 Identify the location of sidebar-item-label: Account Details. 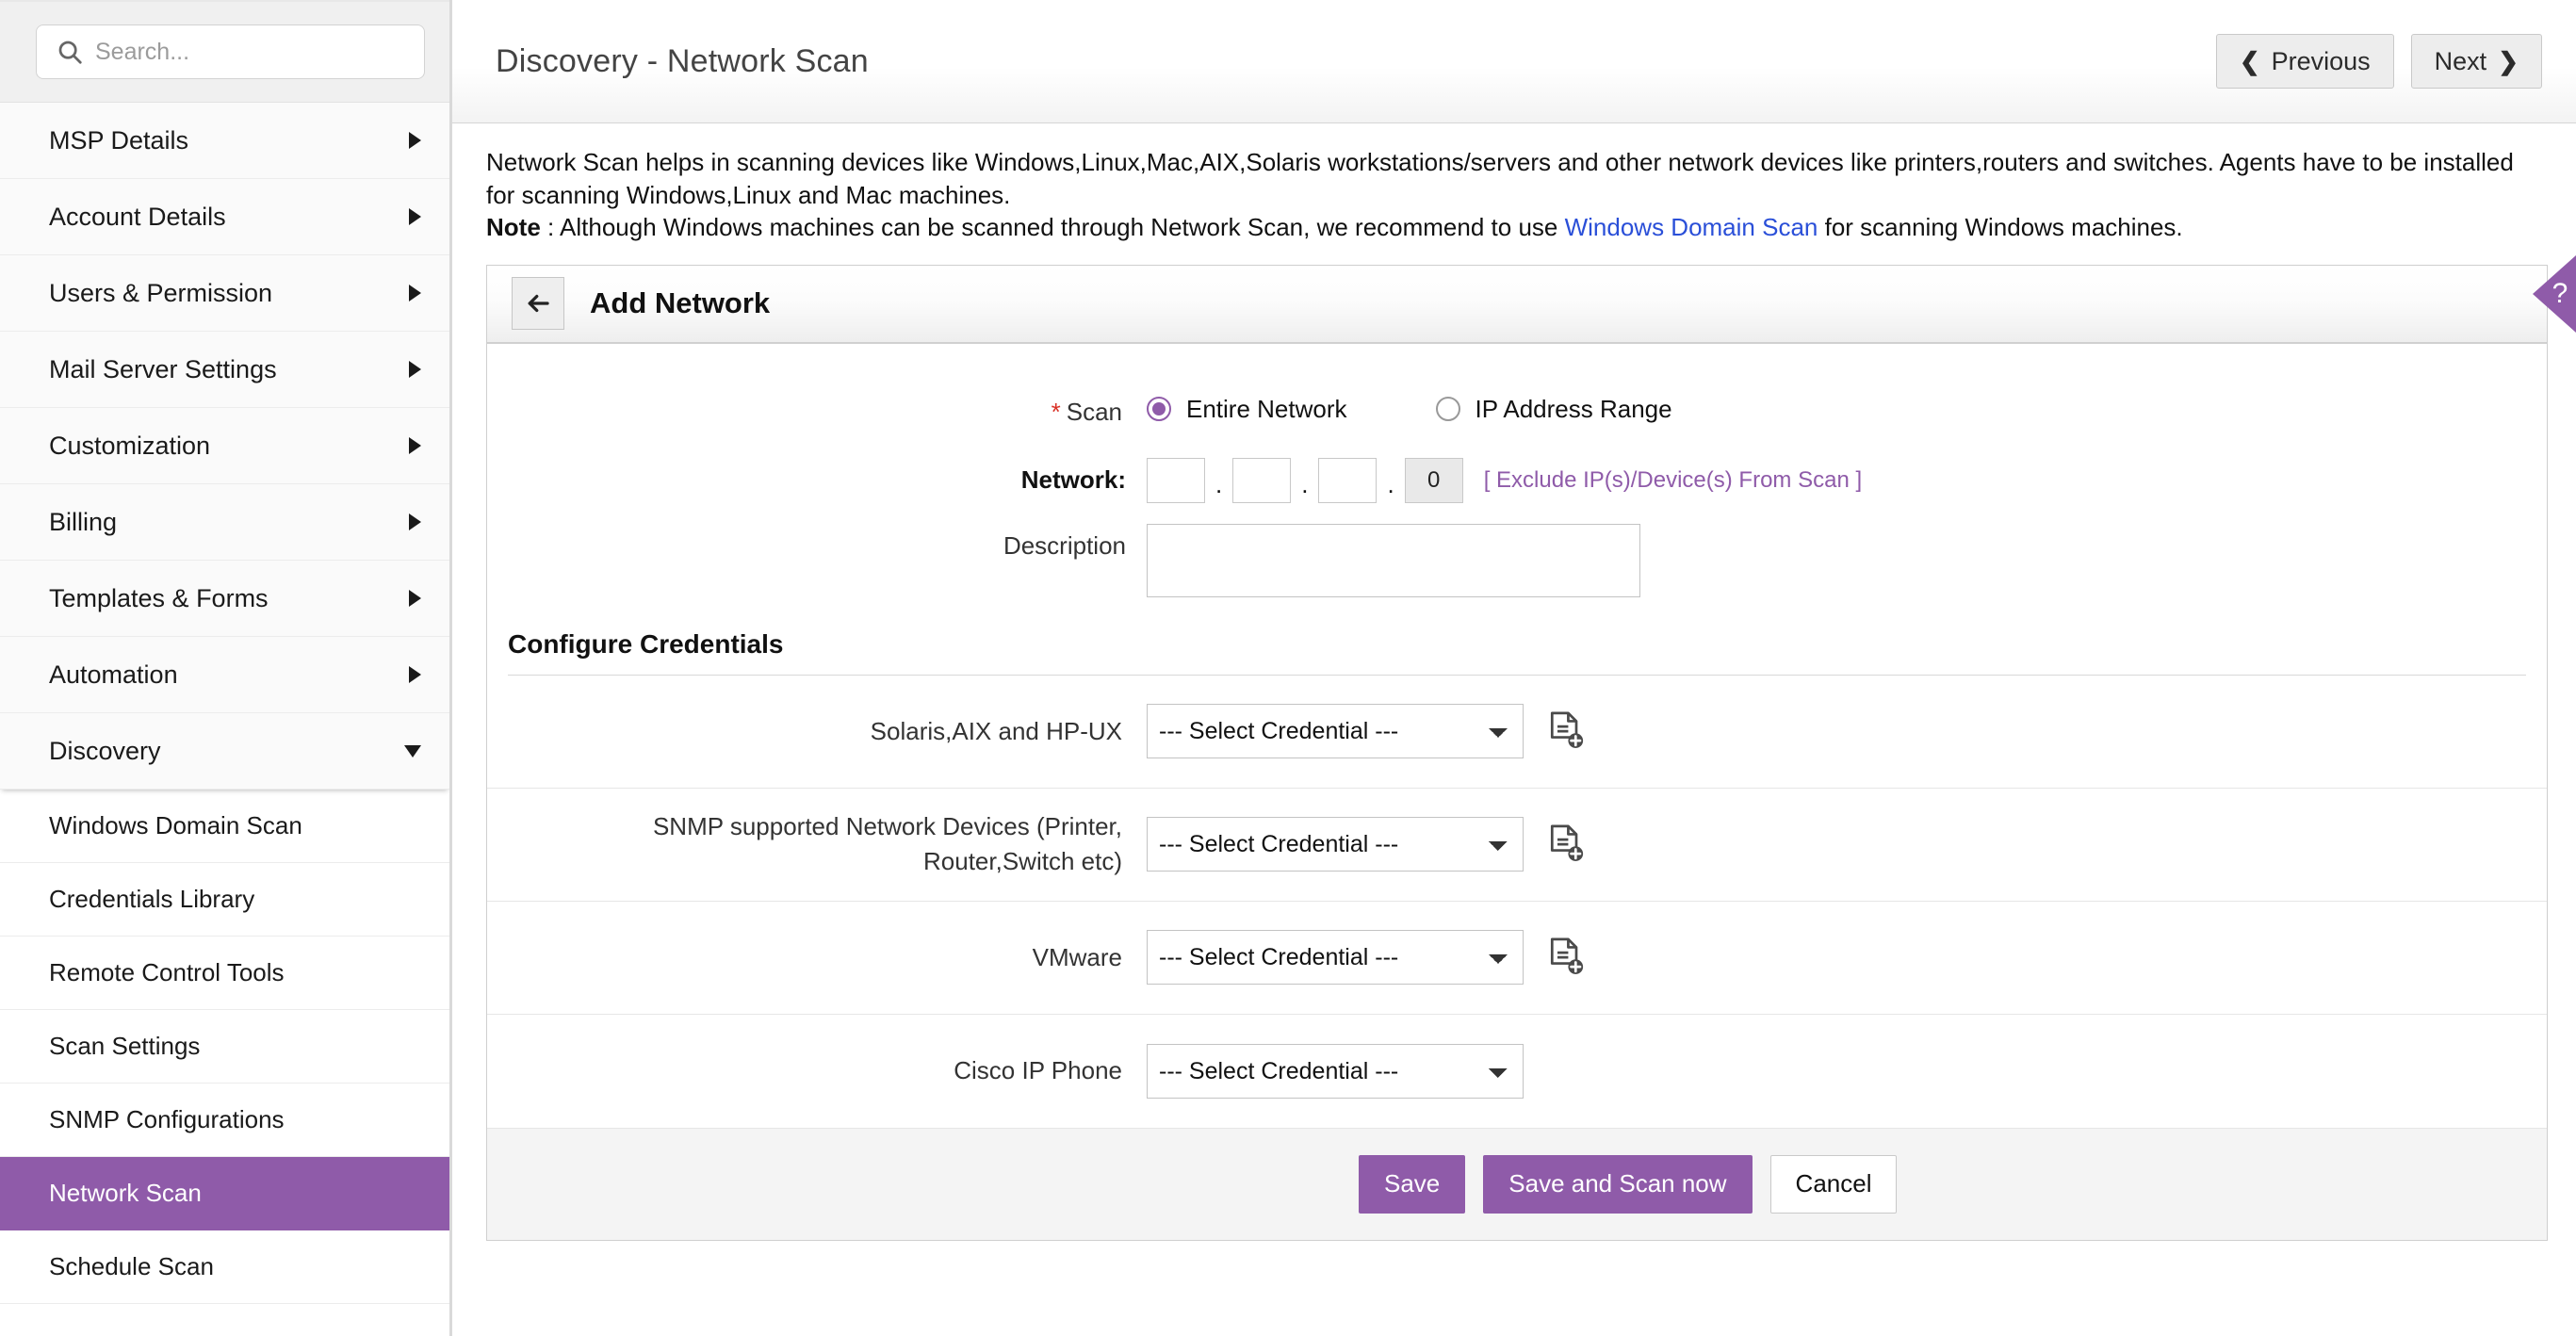
(137, 216).